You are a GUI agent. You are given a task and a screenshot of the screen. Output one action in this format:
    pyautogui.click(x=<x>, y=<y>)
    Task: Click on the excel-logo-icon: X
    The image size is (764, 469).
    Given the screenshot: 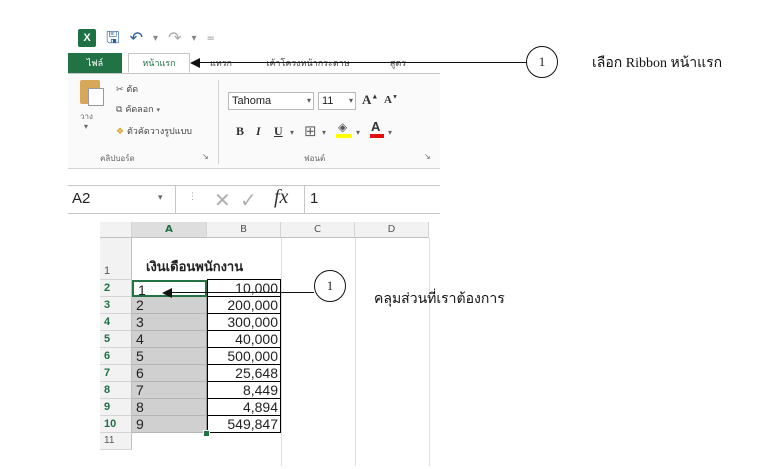 What is the action you would take?
    pyautogui.click(x=87, y=38)
    